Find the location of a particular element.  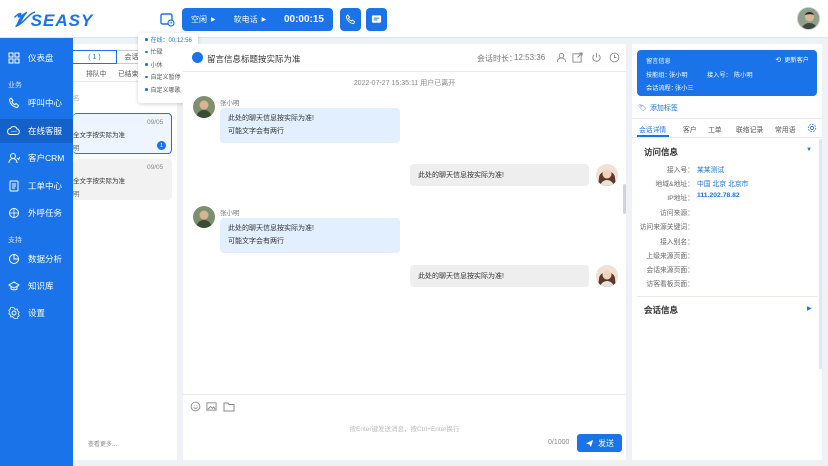

visit-info-title: 访问信息 is located at coordinates (661, 152).